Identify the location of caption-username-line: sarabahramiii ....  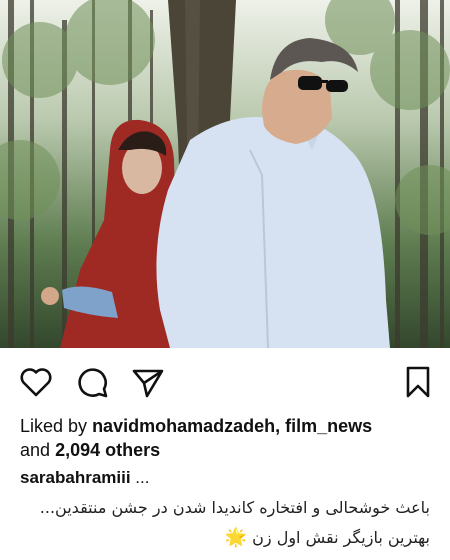
(84, 478).